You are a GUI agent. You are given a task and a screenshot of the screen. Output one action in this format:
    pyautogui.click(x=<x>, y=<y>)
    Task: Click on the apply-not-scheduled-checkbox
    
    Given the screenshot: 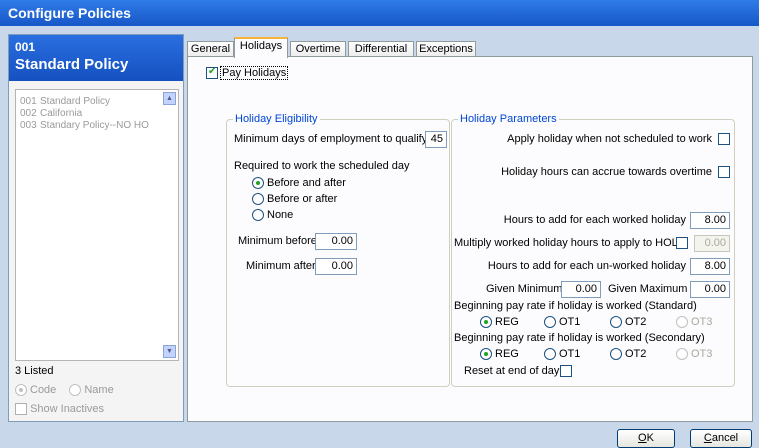 What is the action you would take?
    pyautogui.click(x=724, y=139)
    